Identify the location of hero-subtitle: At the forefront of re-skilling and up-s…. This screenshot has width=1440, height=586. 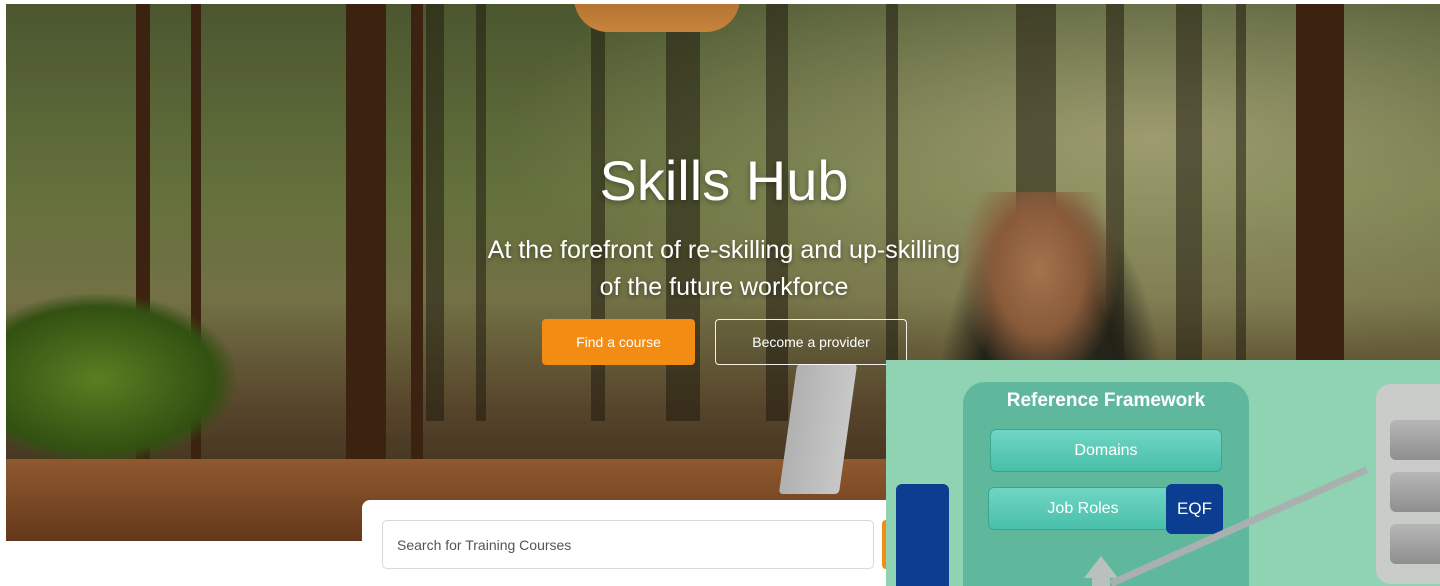
(720, 269).